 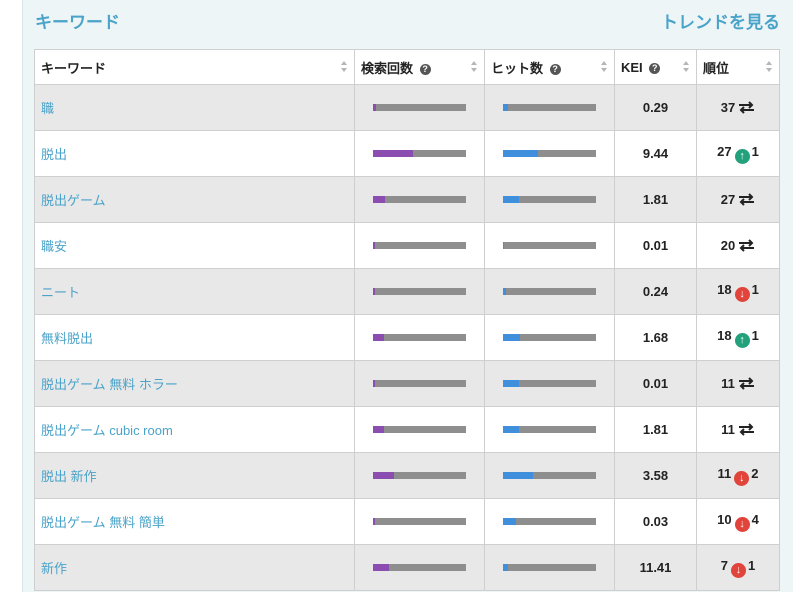 I want to click on keyword-link: 職安, so click(x=54, y=246).